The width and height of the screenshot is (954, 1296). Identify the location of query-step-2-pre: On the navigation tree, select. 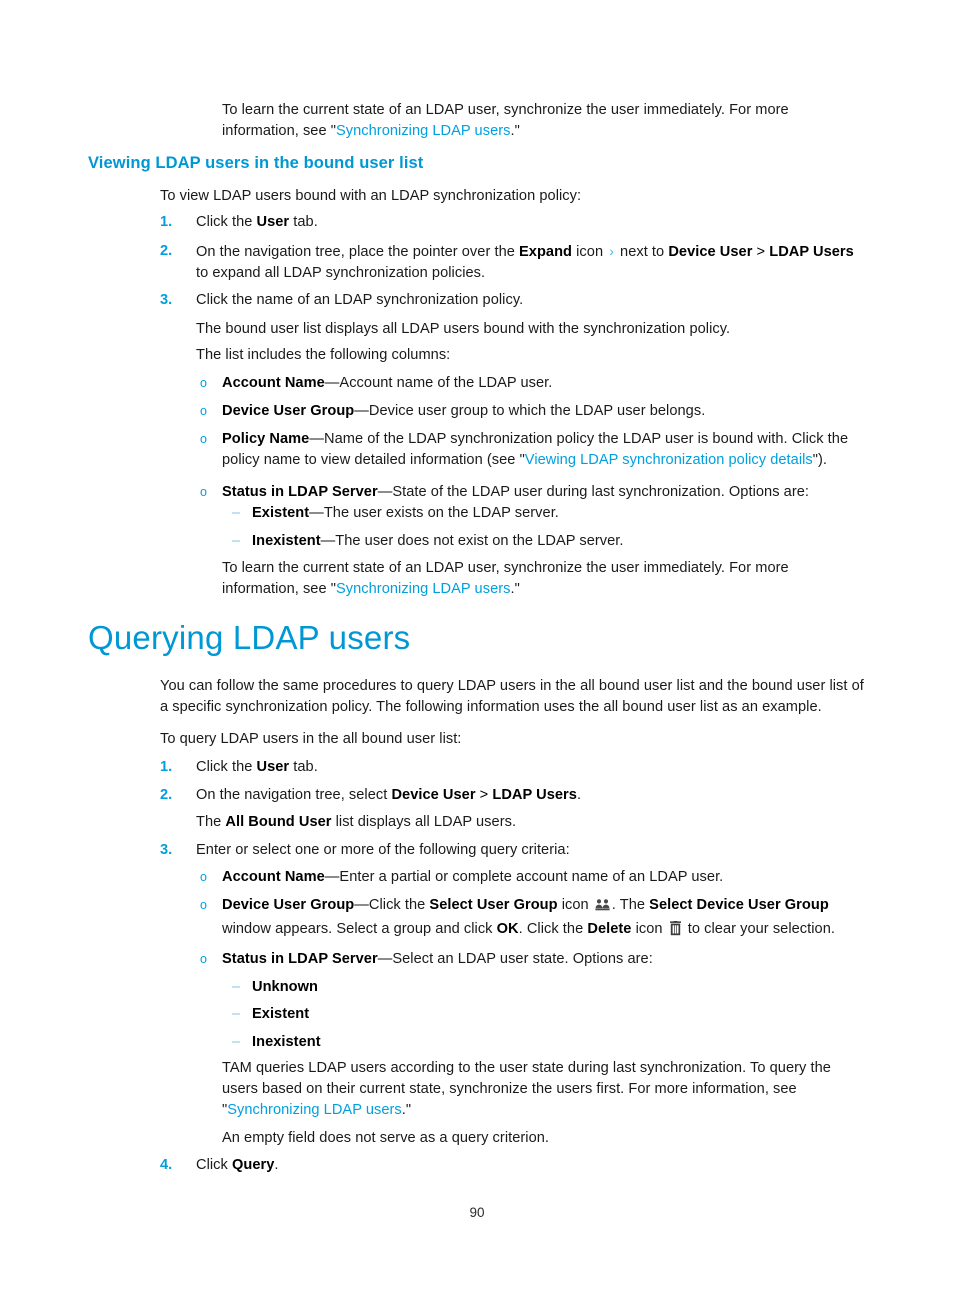
(294, 795).